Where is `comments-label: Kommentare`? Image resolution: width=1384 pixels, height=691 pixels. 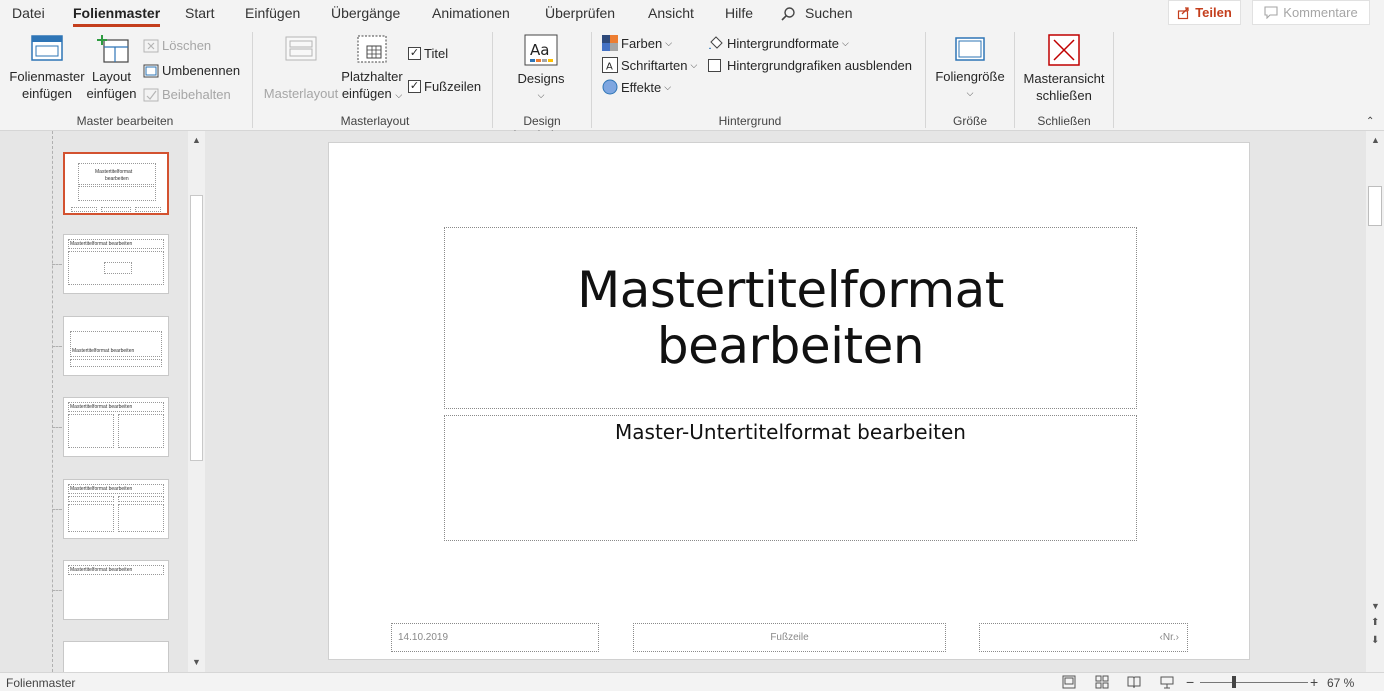 comments-label: Kommentare is located at coordinates (1320, 12).